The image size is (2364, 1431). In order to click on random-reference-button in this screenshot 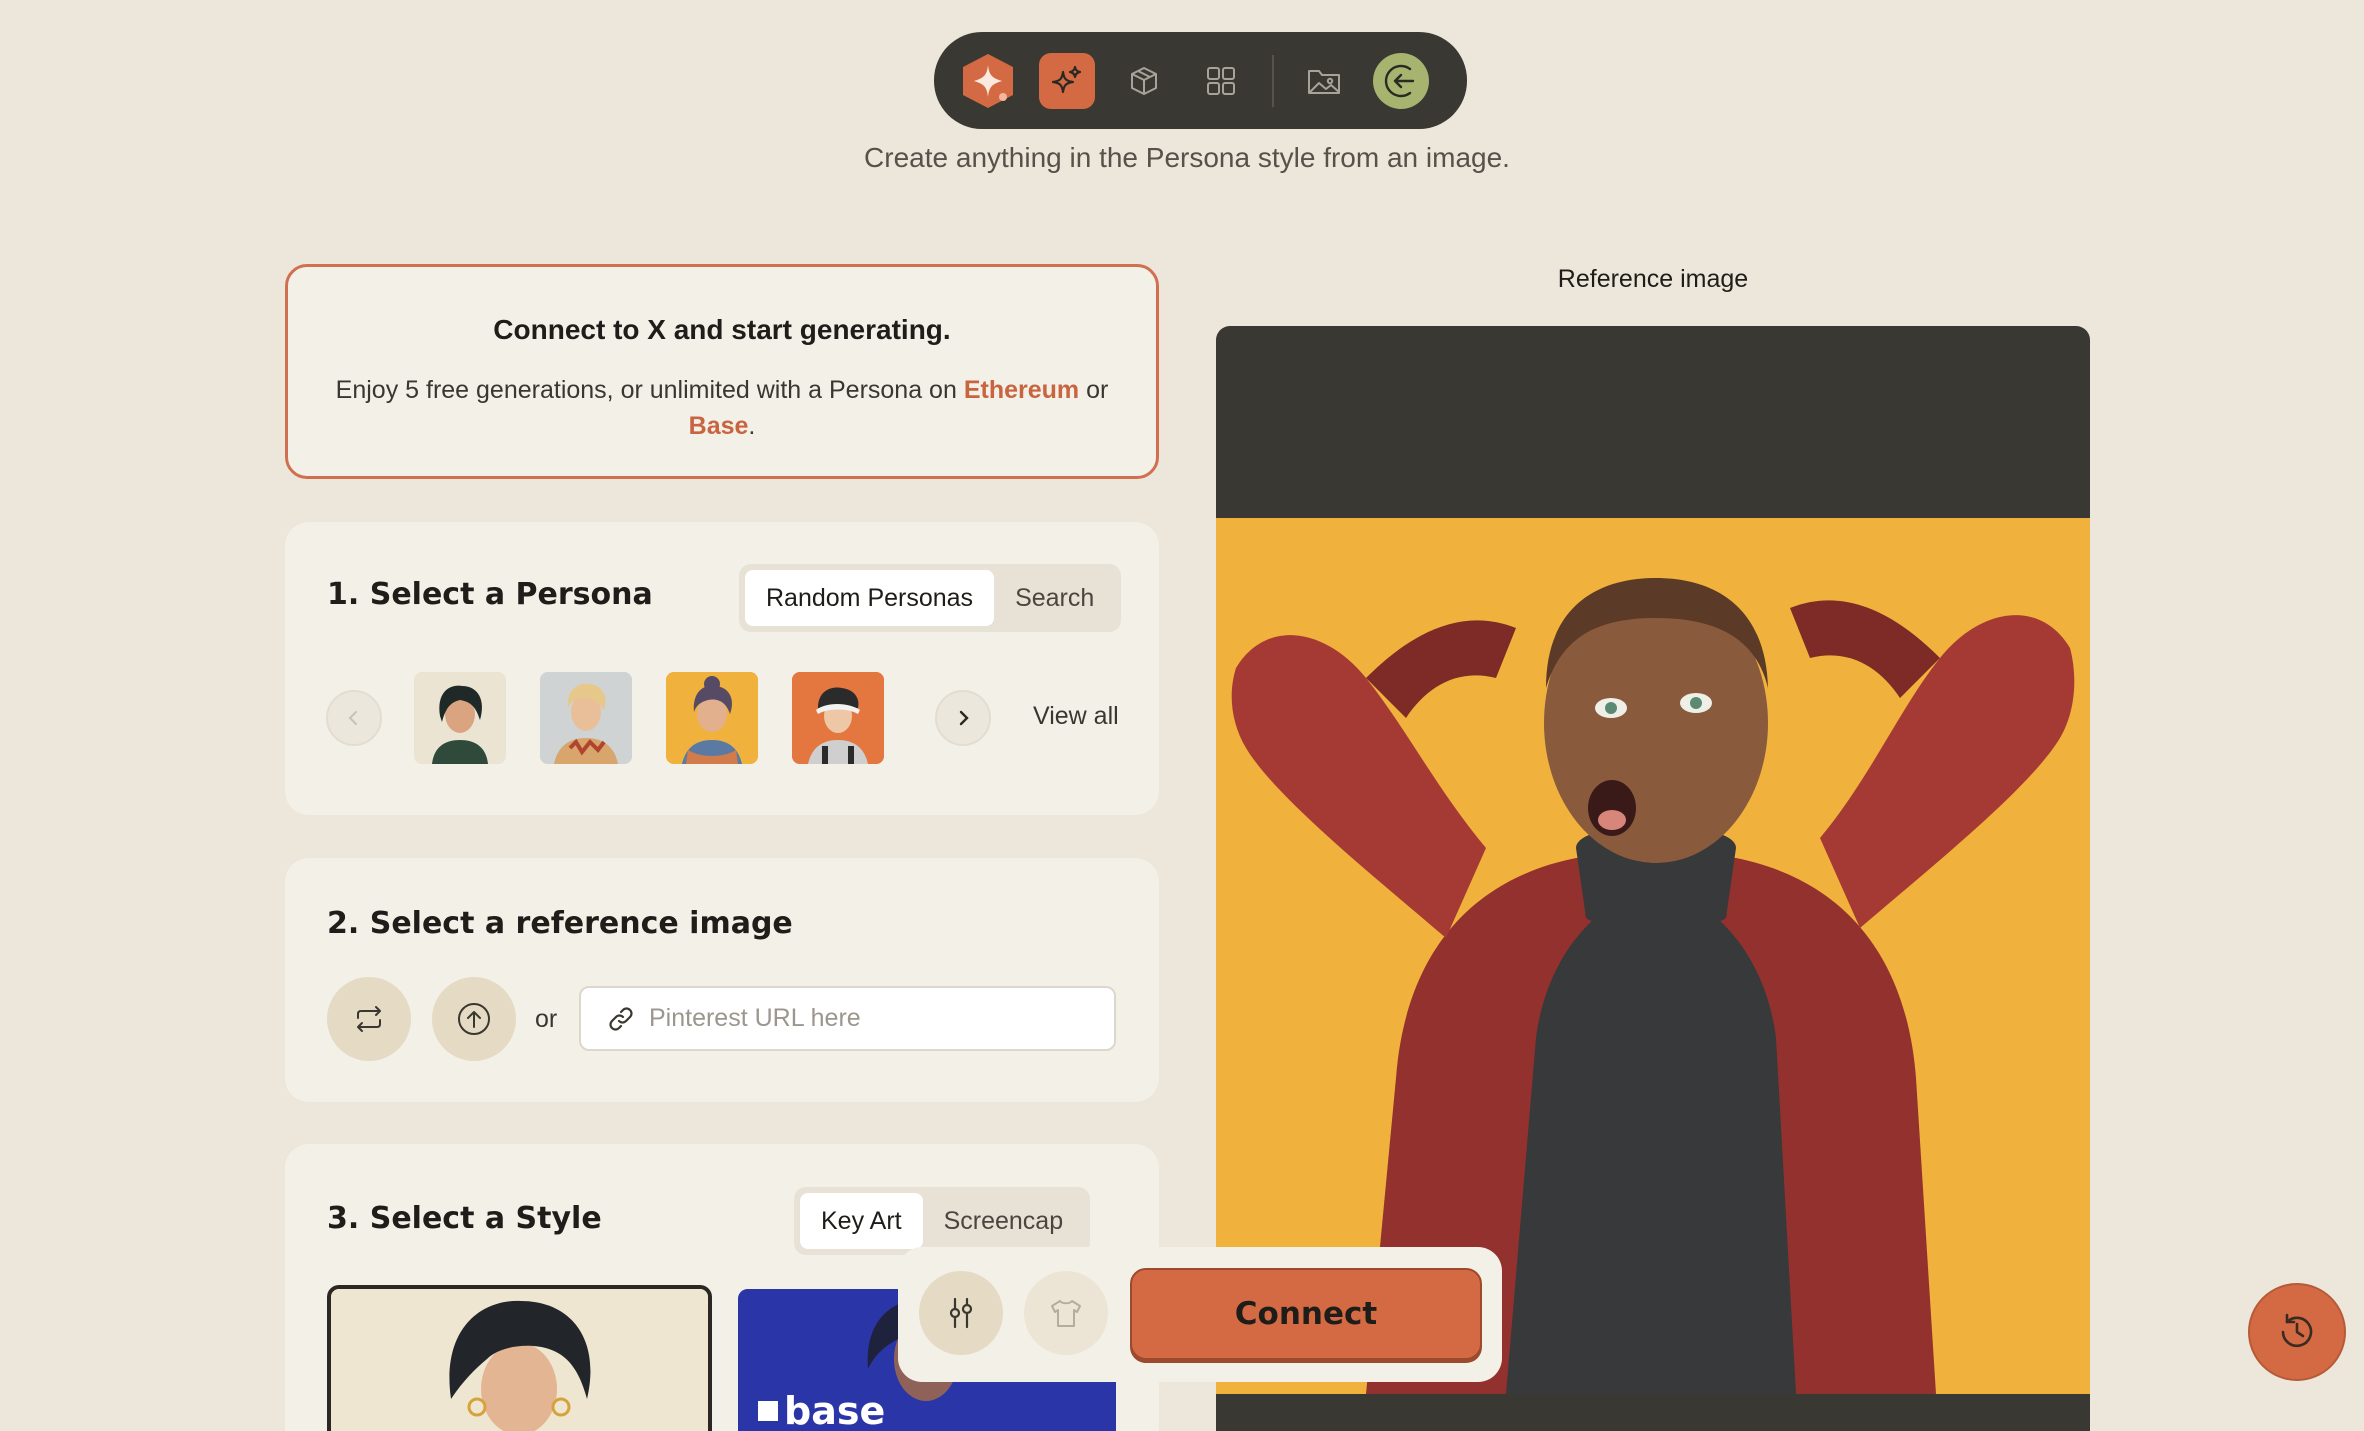, I will do `click(369, 1019)`.